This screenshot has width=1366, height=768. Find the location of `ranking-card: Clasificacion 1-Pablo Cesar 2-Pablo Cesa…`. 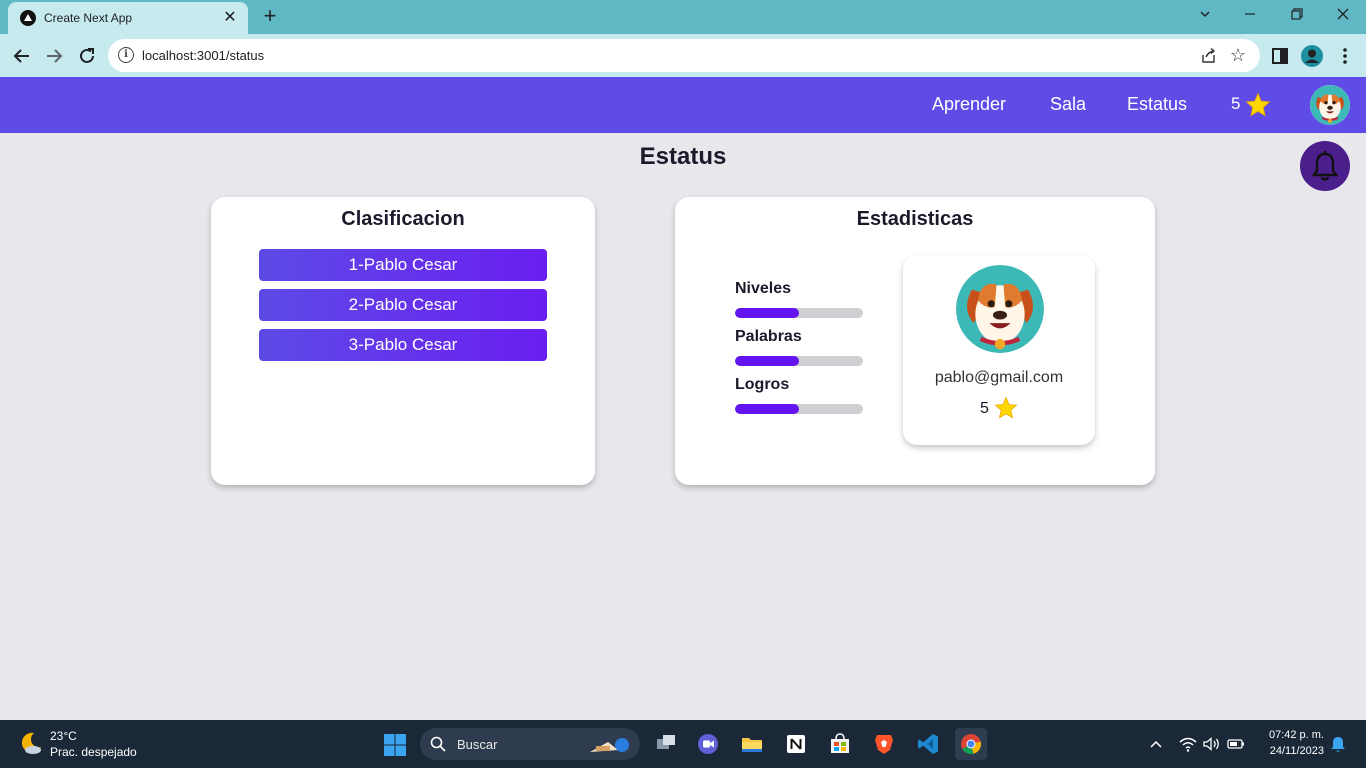

ranking-card: Clasificacion 1-Pablo Cesar 2-Pablo Cesa… is located at coordinates (403, 341).